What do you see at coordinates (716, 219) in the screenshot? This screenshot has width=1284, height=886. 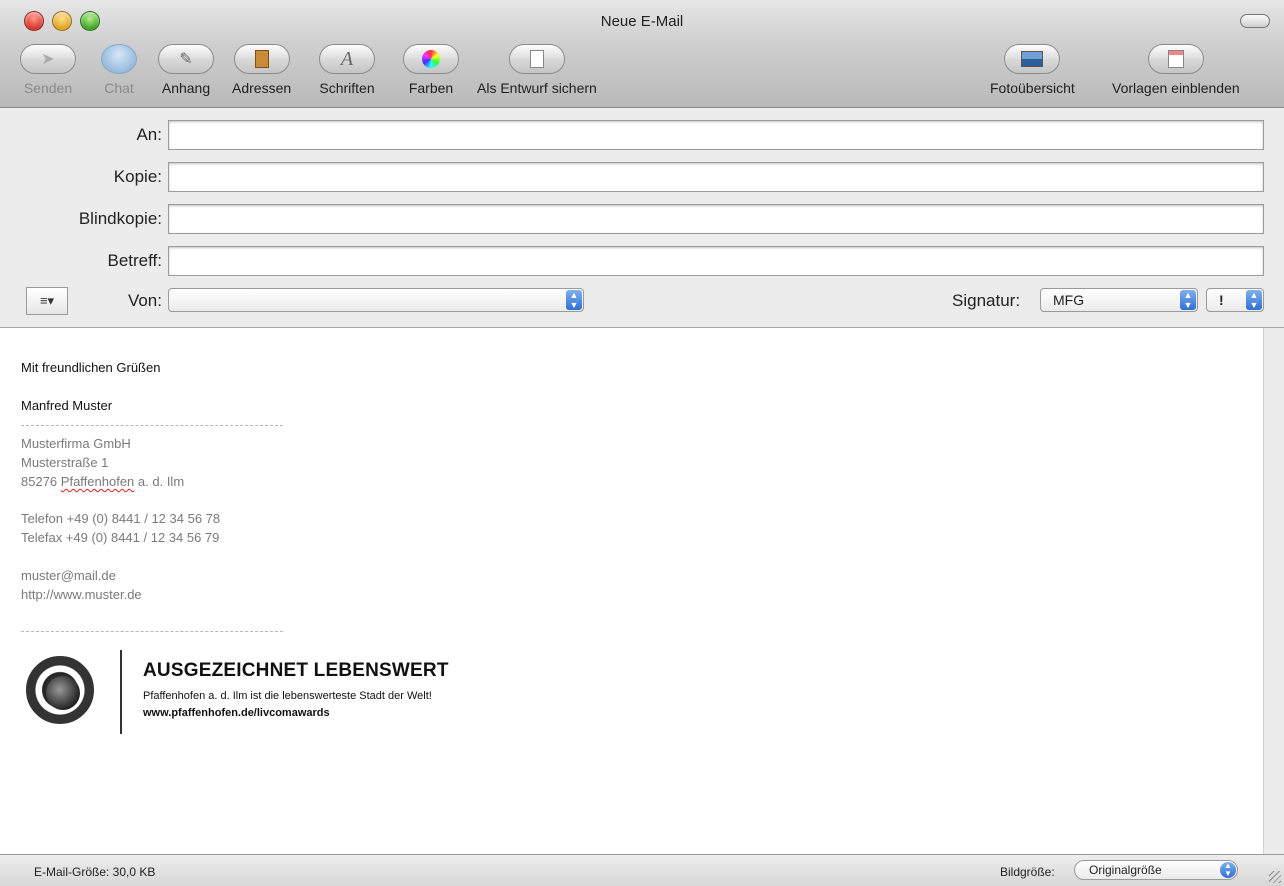 I see `bcc-field` at bounding box center [716, 219].